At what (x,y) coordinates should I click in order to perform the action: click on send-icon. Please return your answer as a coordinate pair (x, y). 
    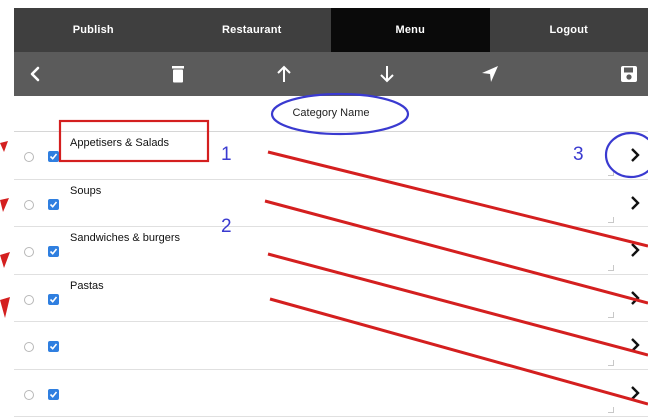
    Looking at the image, I should click on (490, 74).